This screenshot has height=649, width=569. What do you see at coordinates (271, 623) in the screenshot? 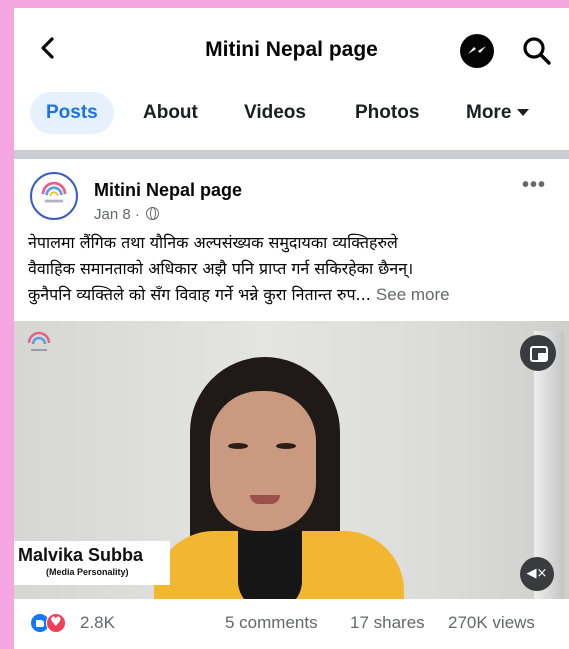
I see `comments-count: 5 comments` at bounding box center [271, 623].